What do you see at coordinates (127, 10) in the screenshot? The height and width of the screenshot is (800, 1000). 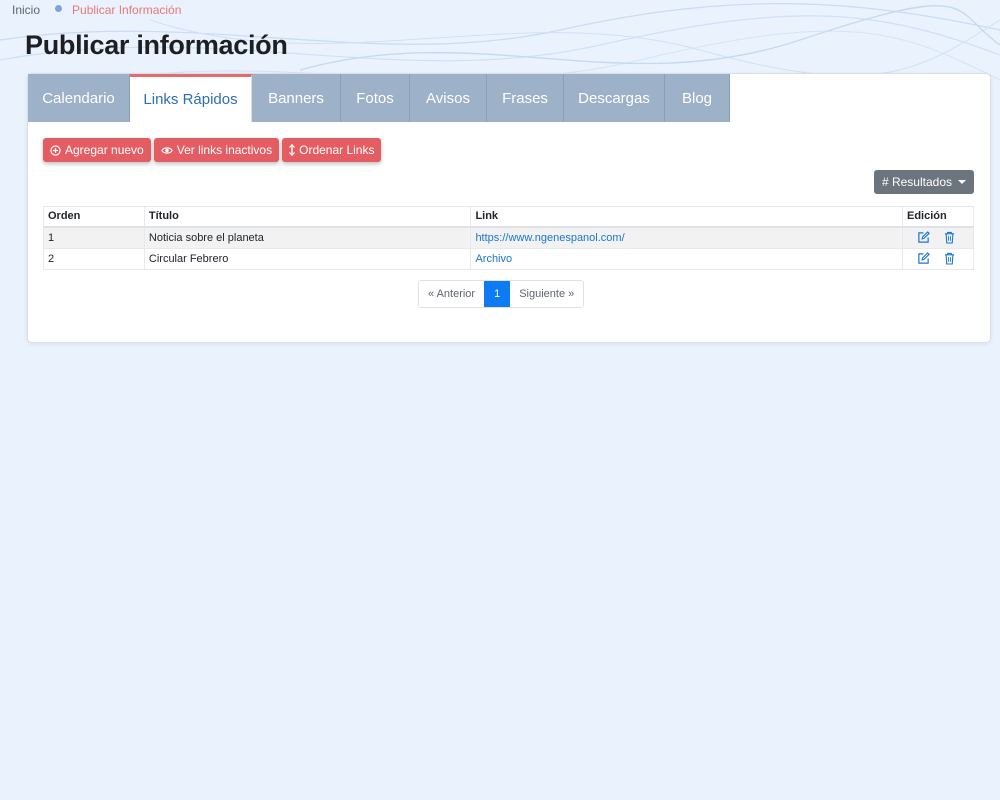 I see `breadcrumb-current: Publicar Información` at bounding box center [127, 10].